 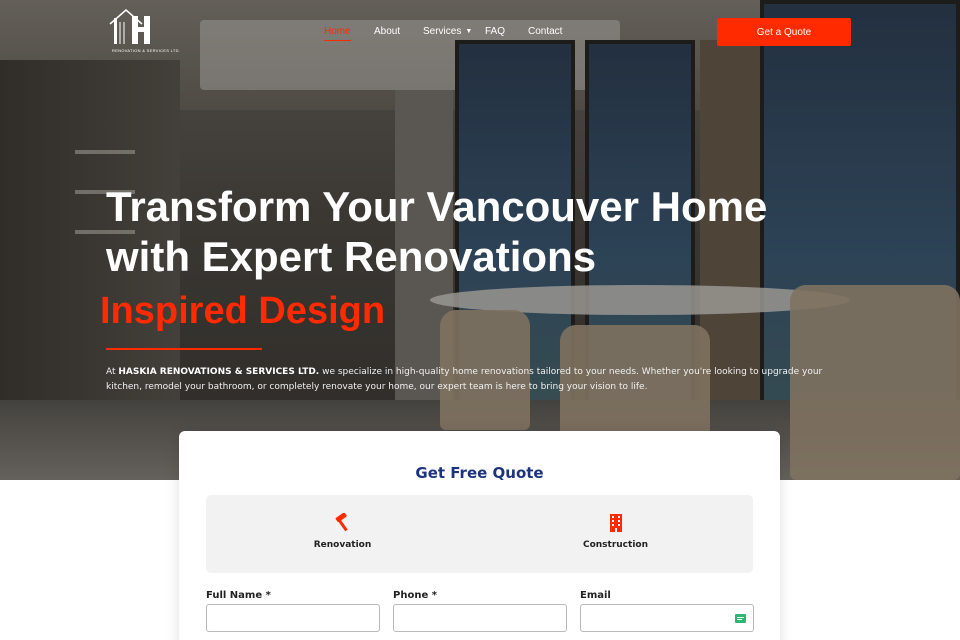 I want to click on phone-field-wrap, so click(x=480, y=618).